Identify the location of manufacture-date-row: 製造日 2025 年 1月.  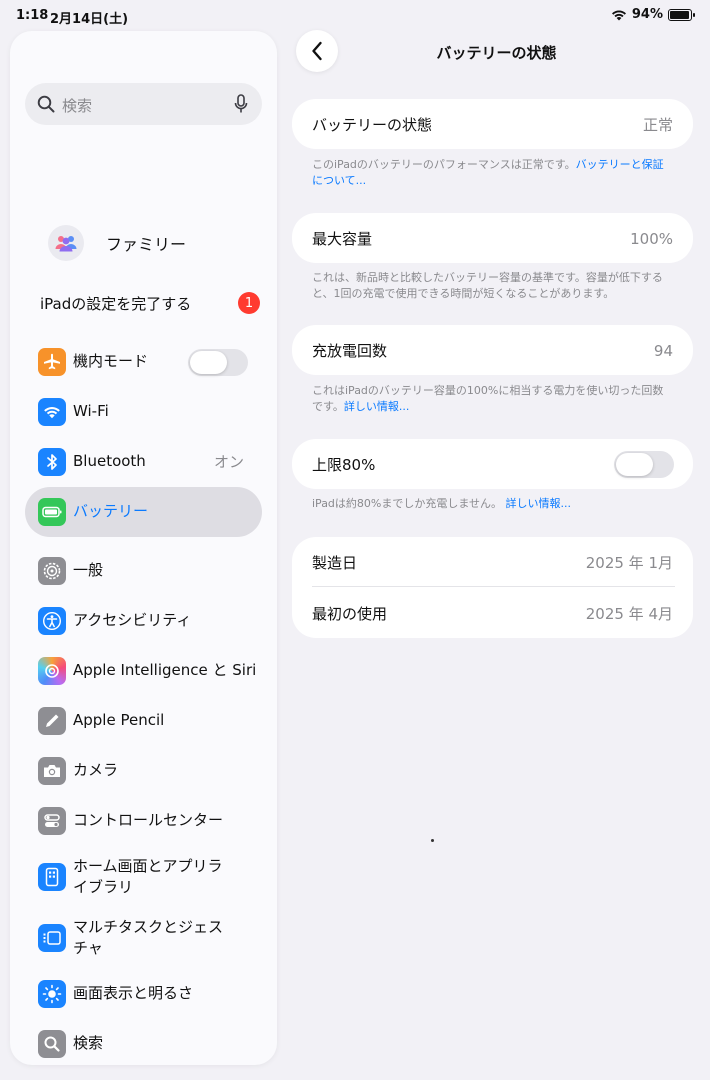
(492, 562).